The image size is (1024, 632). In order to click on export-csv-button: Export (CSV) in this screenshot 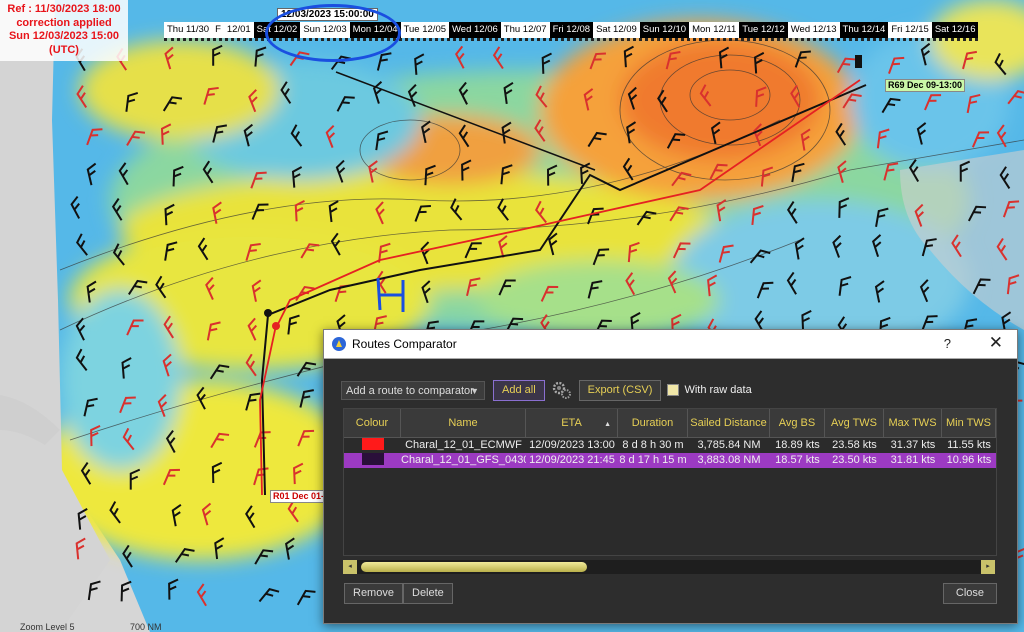, I will do `click(620, 390)`.